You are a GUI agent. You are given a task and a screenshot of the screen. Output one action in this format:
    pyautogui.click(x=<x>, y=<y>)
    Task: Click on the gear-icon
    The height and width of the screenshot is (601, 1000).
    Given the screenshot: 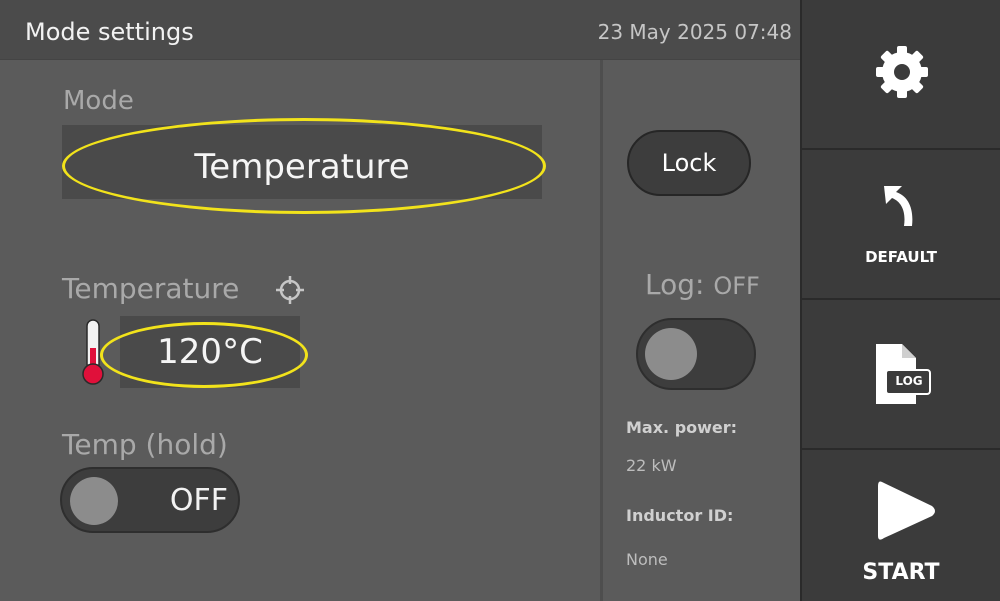 What is the action you would take?
    pyautogui.click(x=902, y=72)
    